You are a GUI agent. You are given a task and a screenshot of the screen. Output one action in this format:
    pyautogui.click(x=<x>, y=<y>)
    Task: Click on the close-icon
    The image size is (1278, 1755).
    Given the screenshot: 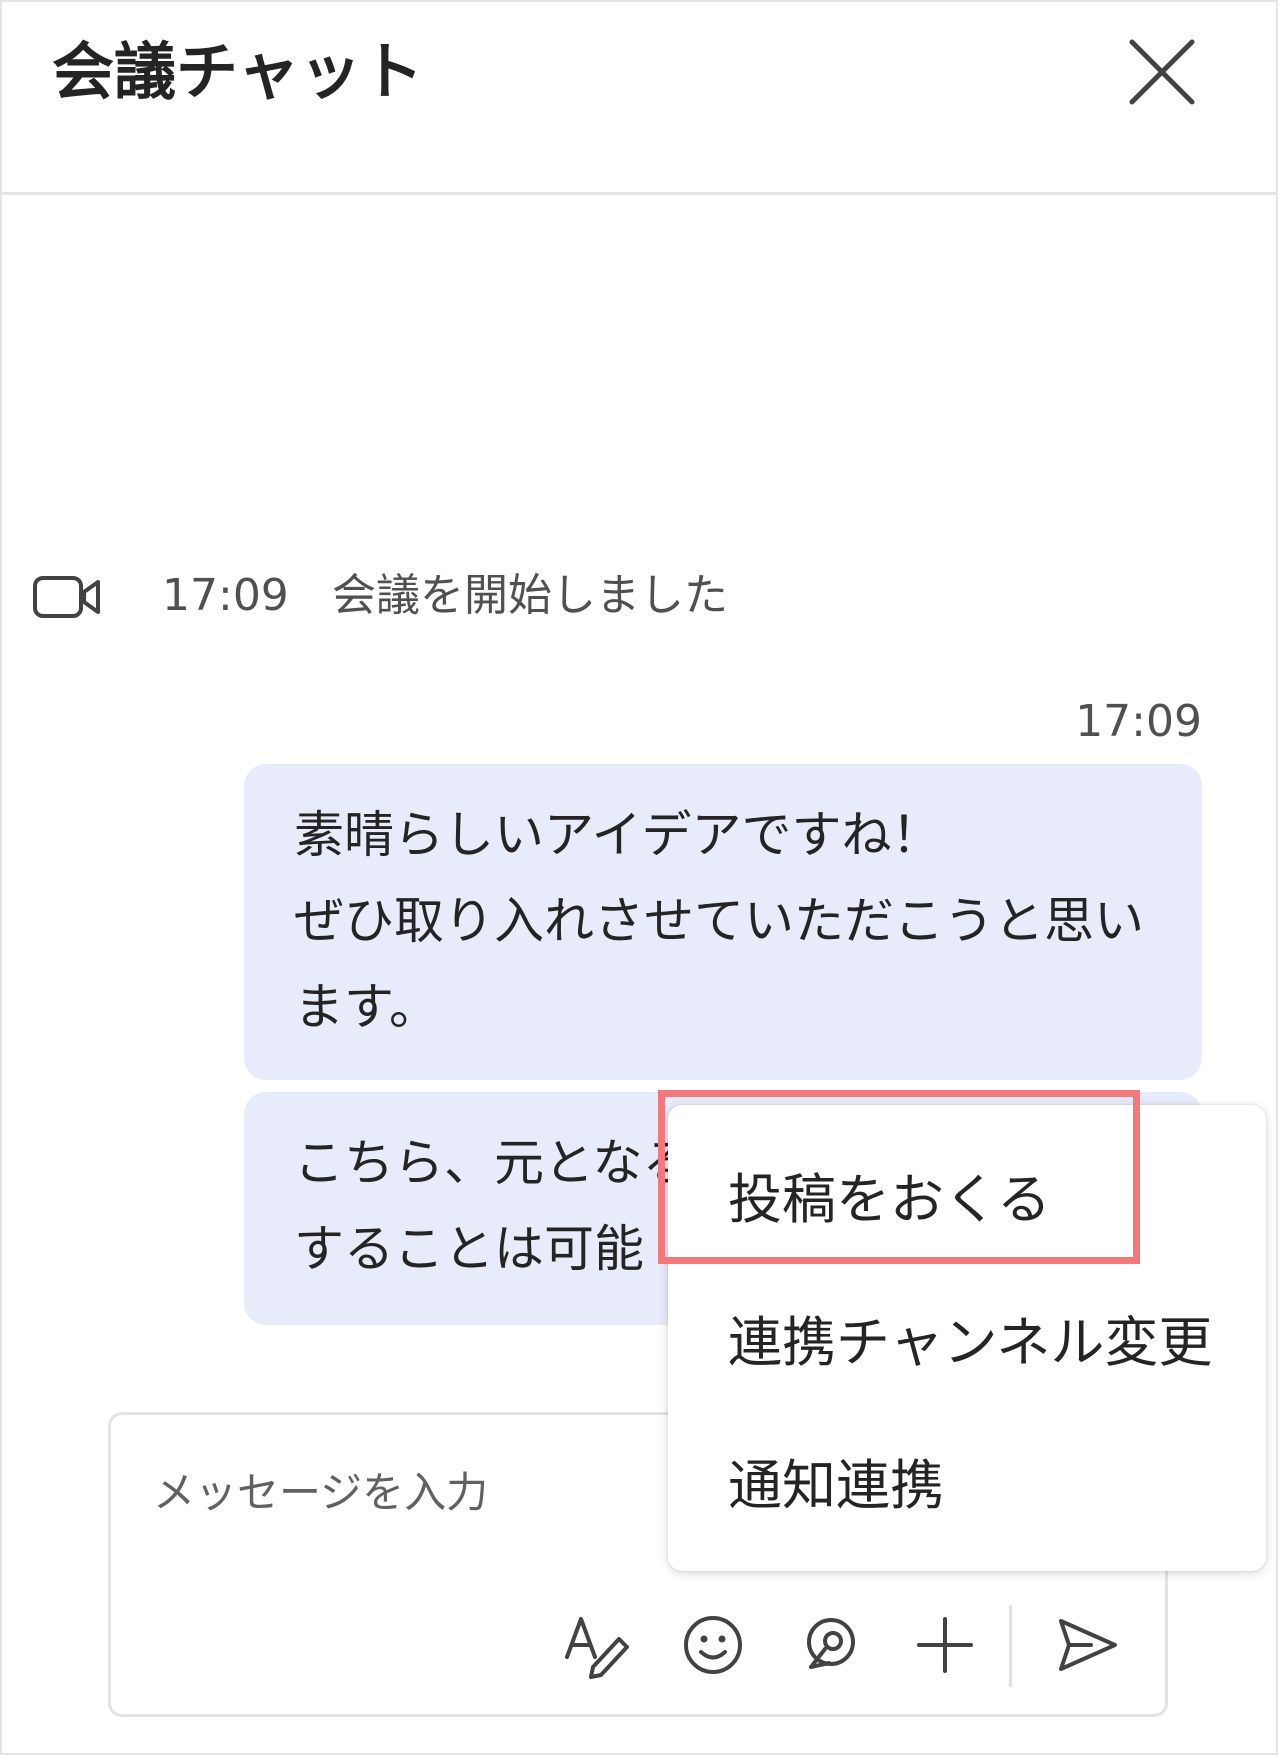 What is the action you would take?
    pyautogui.click(x=1162, y=72)
    